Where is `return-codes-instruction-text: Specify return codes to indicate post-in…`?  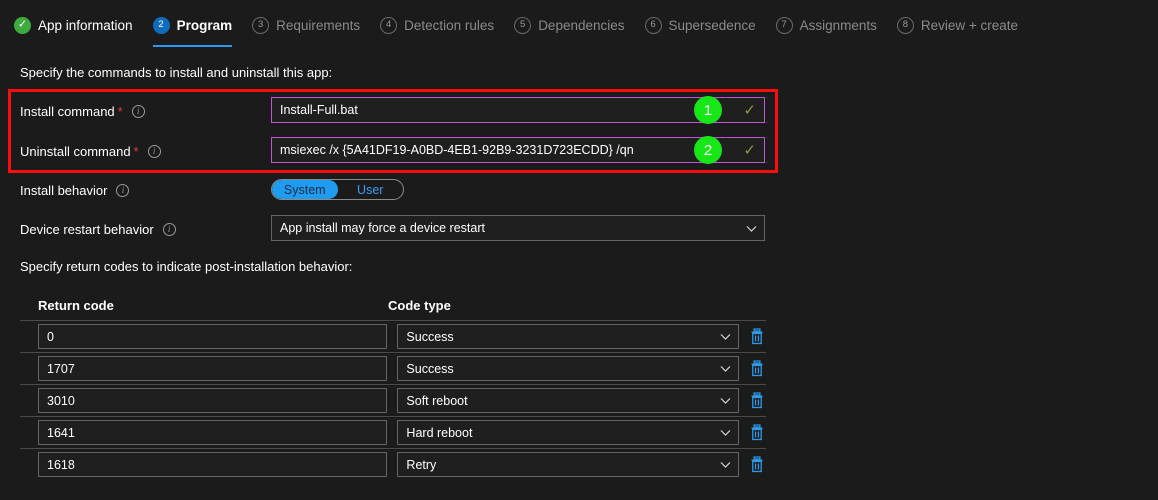
return-codes-instruction-text: Specify return codes to indicate post-in… is located at coordinates (186, 266).